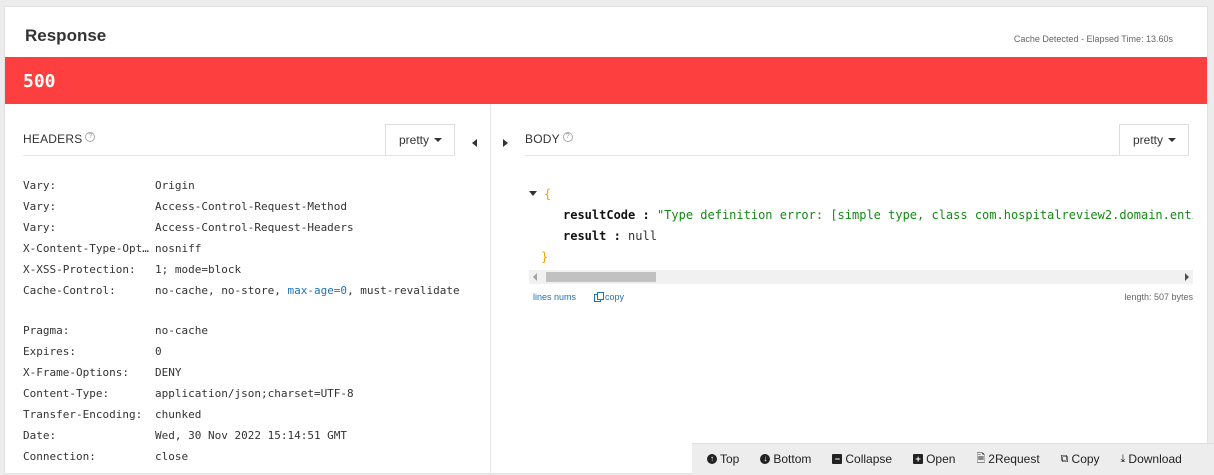 The height and width of the screenshot is (475, 1214). Describe the element at coordinates (181, 330) in the screenshot. I see `header-value: no-cache` at that location.